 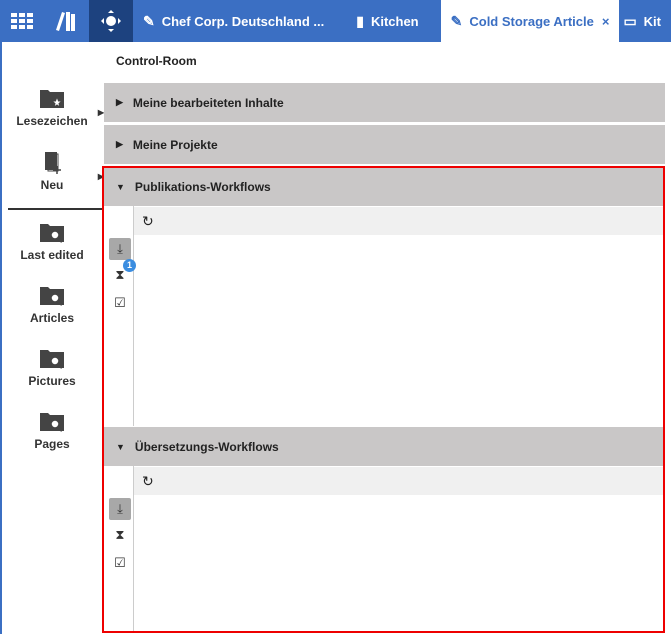 What do you see at coordinates (360, 20) in the screenshot?
I see `page-icon: ▮` at bounding box center [360, 20].